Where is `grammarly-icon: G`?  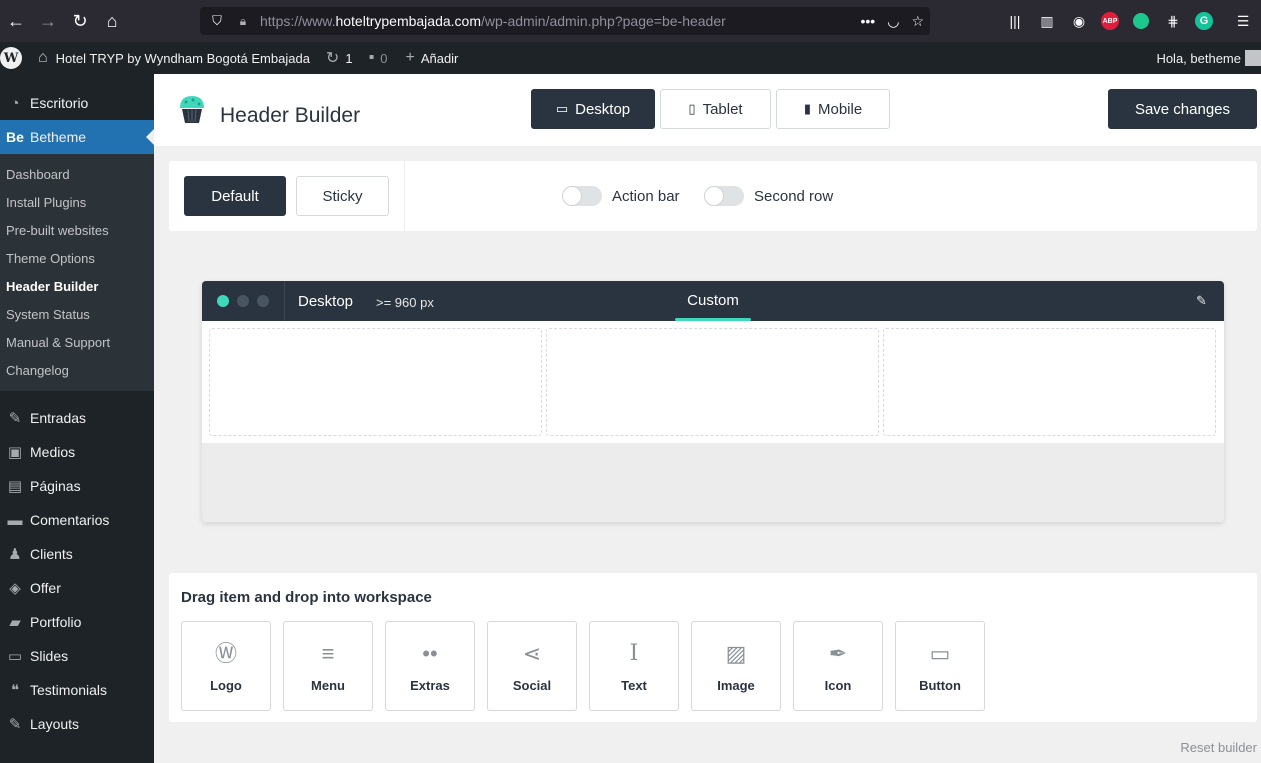
grammarly-icon: G is located at coordinates (1204, 21).